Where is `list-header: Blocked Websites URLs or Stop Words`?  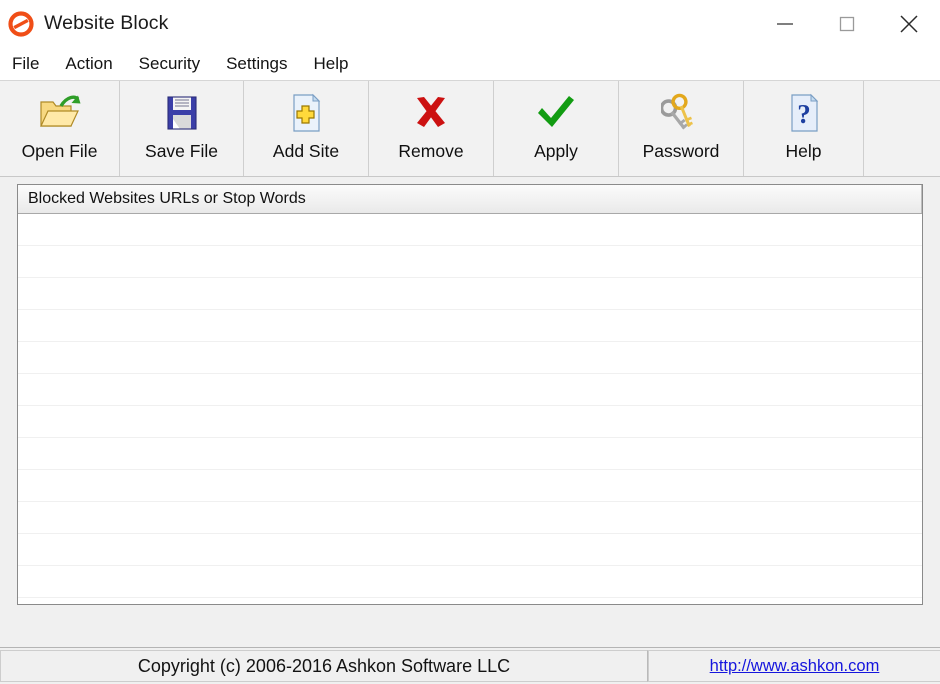
list-header: Blocked Websites URLs or Stop Words is located at coordinates (470, 199).